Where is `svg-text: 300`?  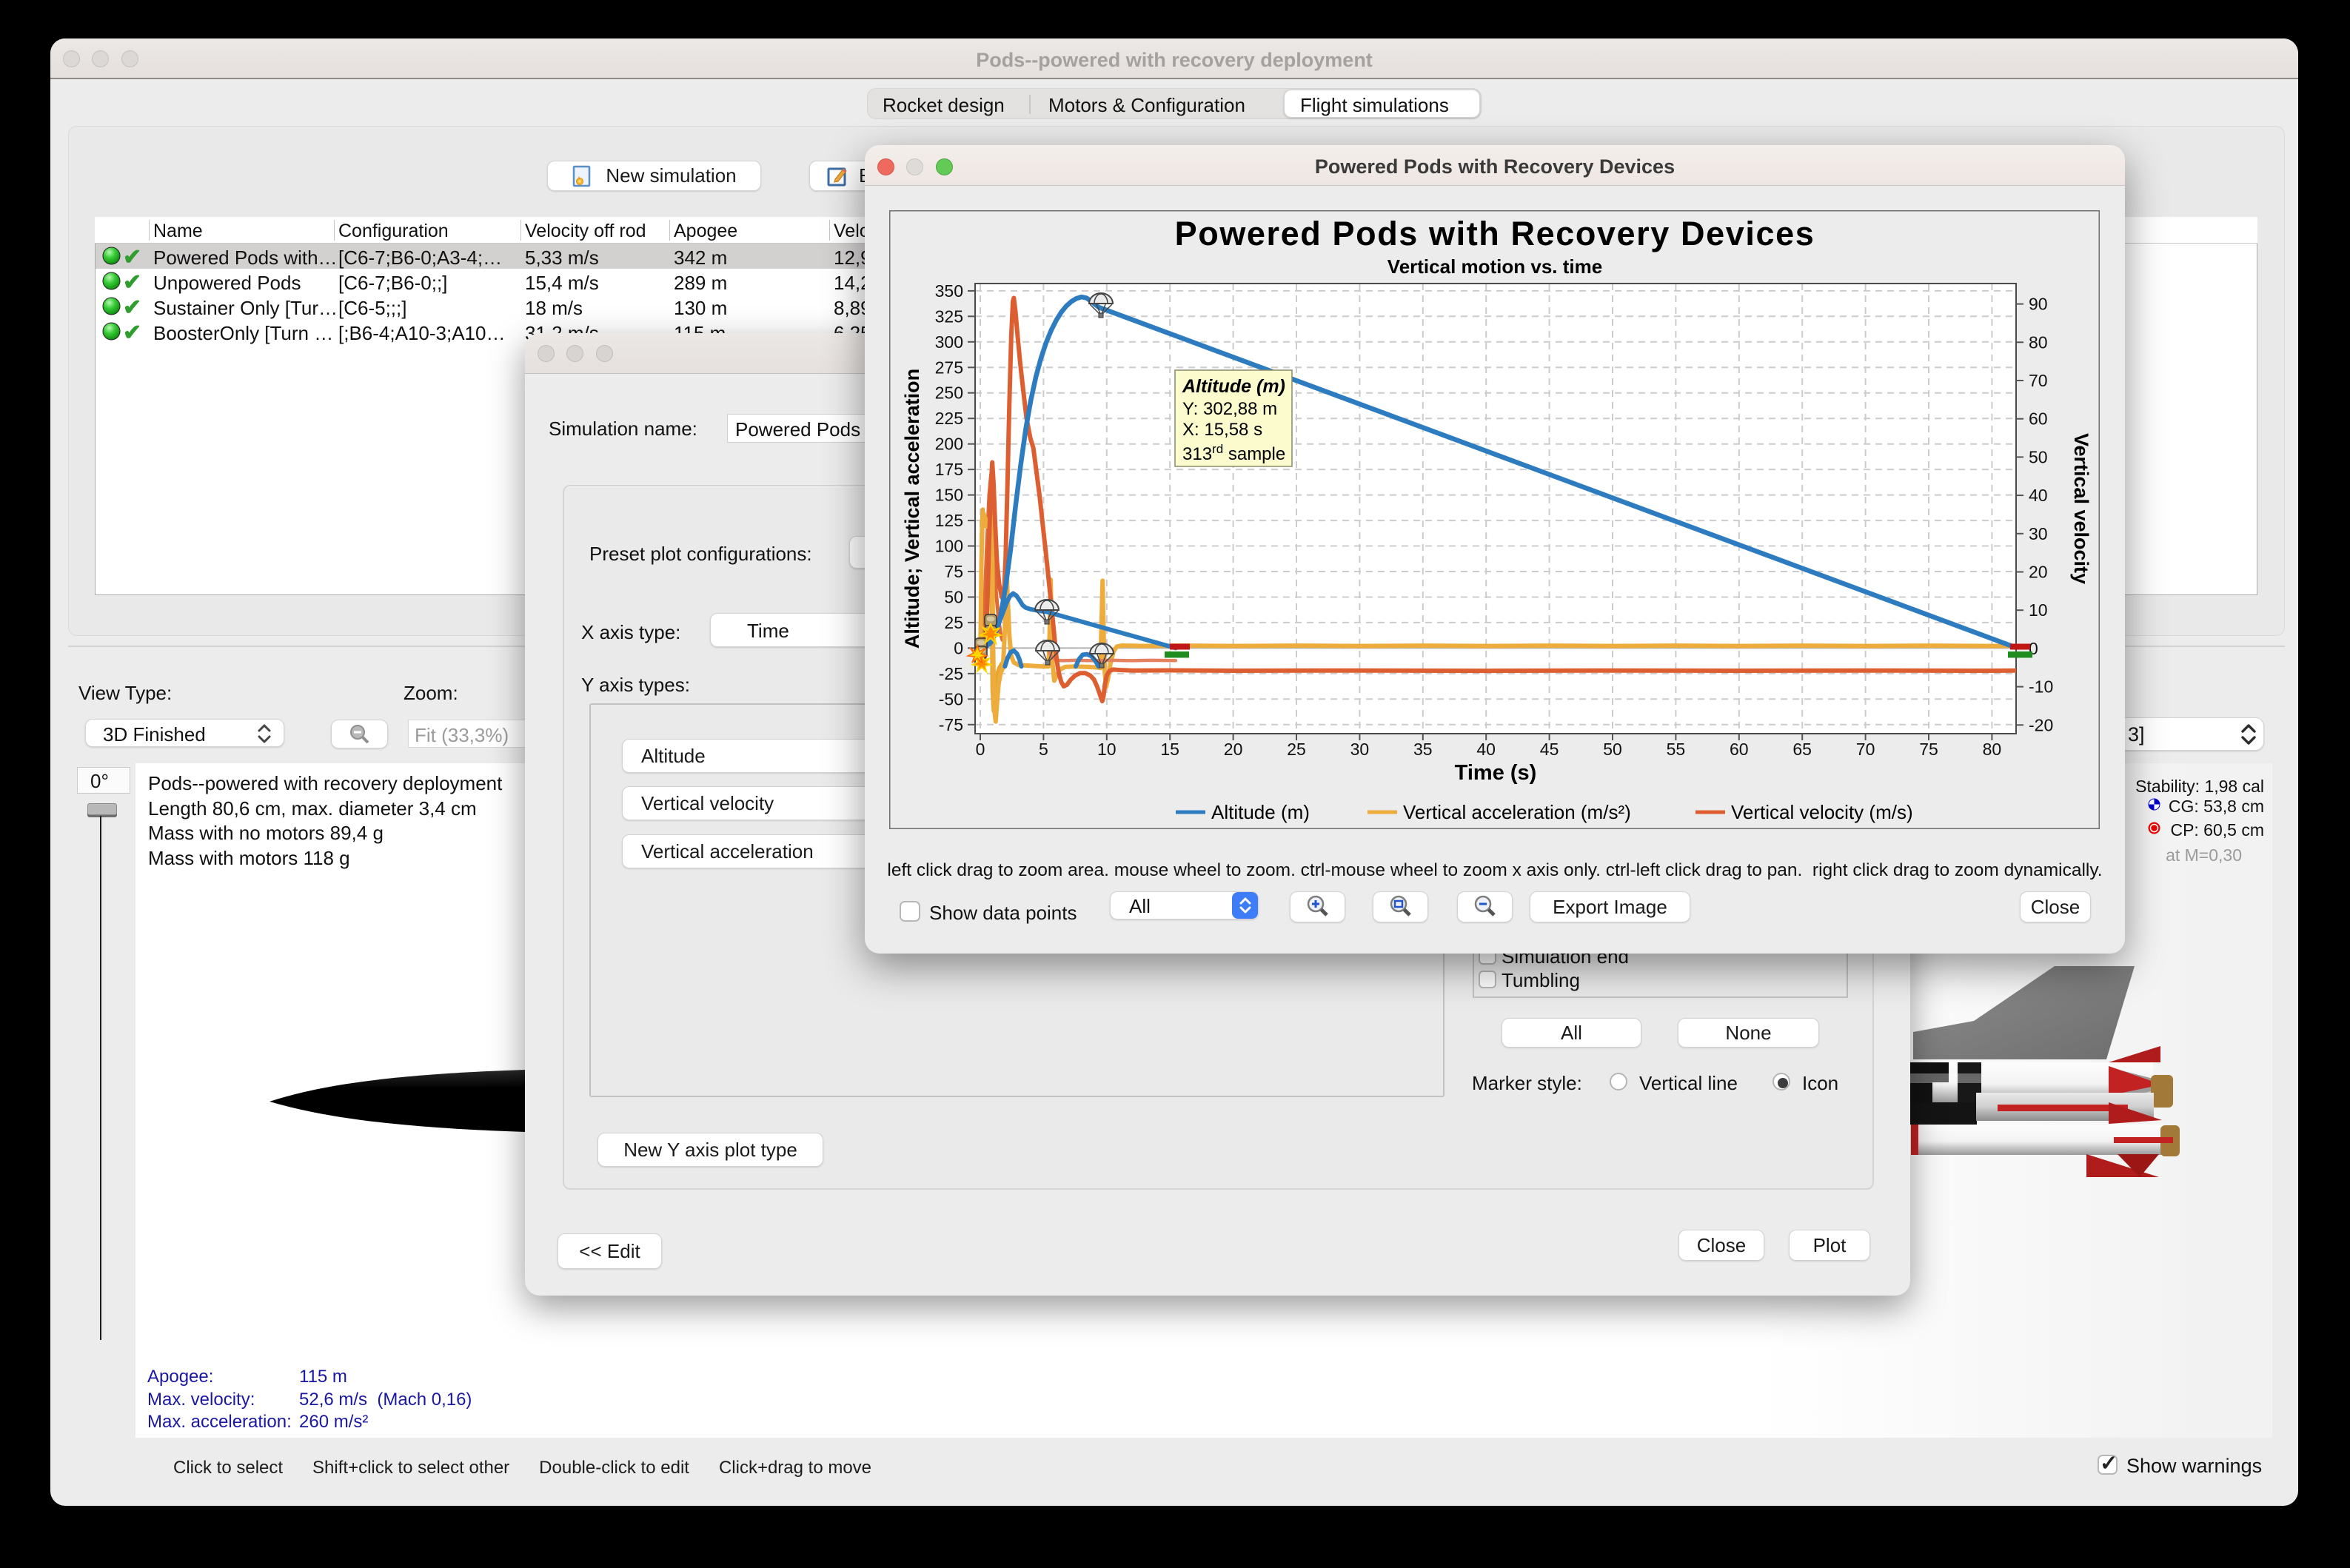 svg-text: 300 is located at coordinates (949, 342).